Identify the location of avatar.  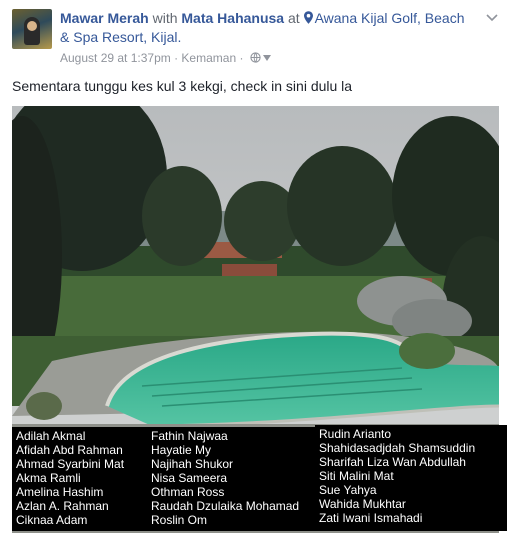
(32, 29).